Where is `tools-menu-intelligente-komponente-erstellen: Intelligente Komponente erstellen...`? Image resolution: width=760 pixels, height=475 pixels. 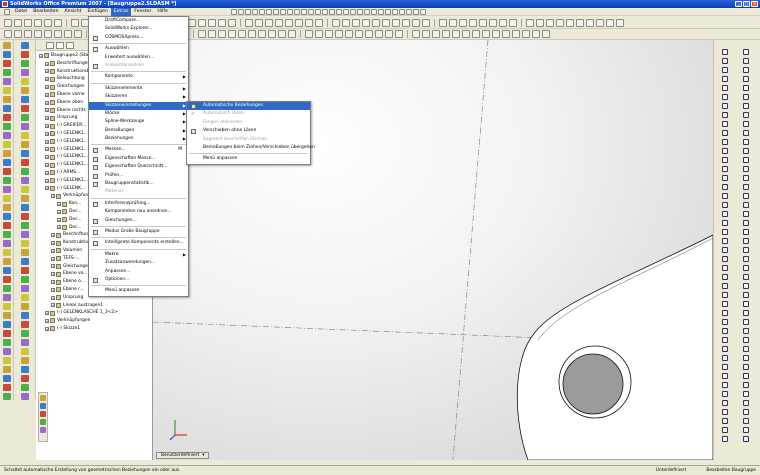
tools-menu-intelligente-komponente-erstellen: Intelligente Komponente erstellen... is located at coordinates (138, 243).